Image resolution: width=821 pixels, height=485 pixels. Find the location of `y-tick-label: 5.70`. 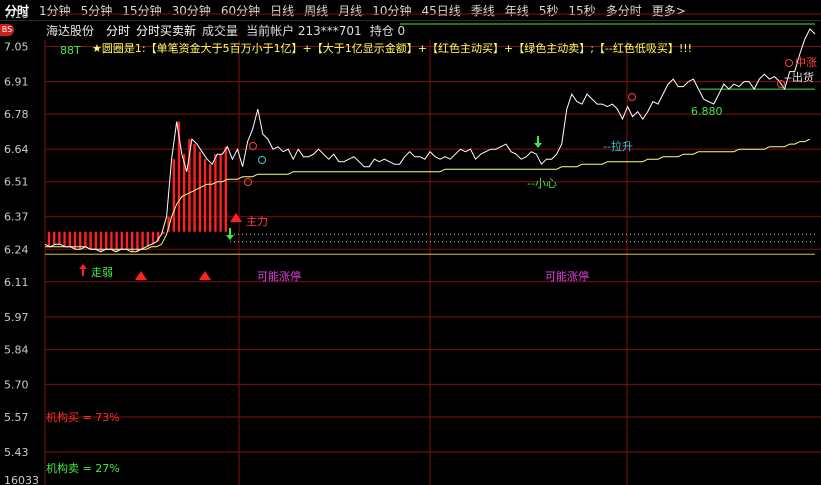

y-tick-label: 5.70 is located at coordinates (16, 384).